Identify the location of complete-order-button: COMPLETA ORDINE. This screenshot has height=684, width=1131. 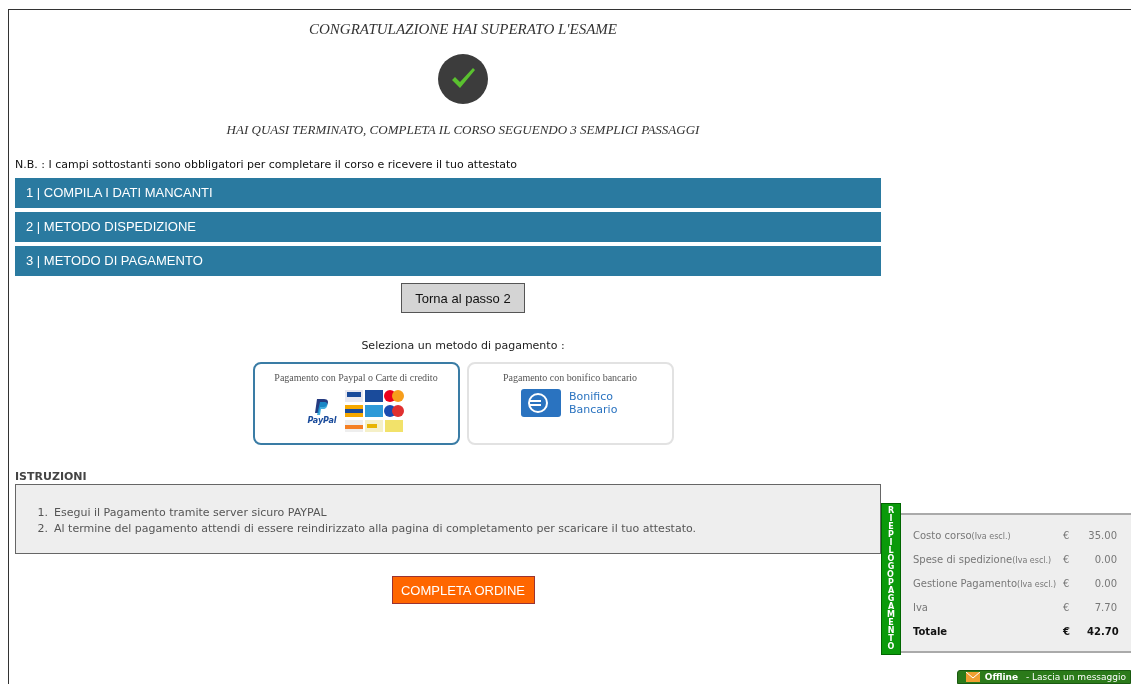
(463, 590).